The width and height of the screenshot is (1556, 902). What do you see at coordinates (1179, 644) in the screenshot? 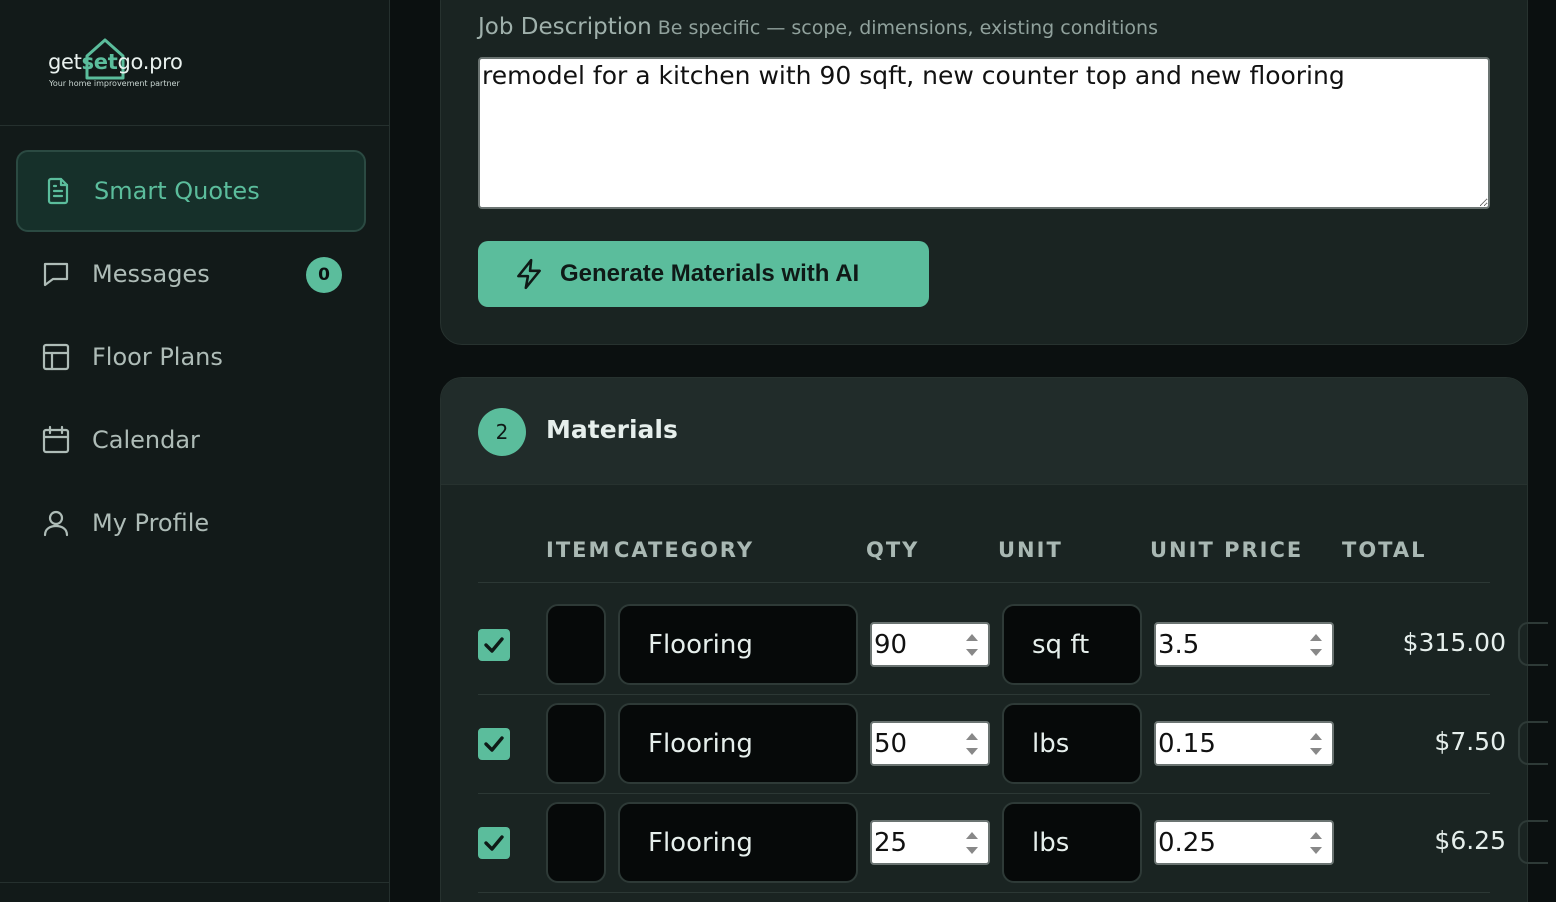
I see `unit-price-value: 3.5` at bounding box center [1179, 644].